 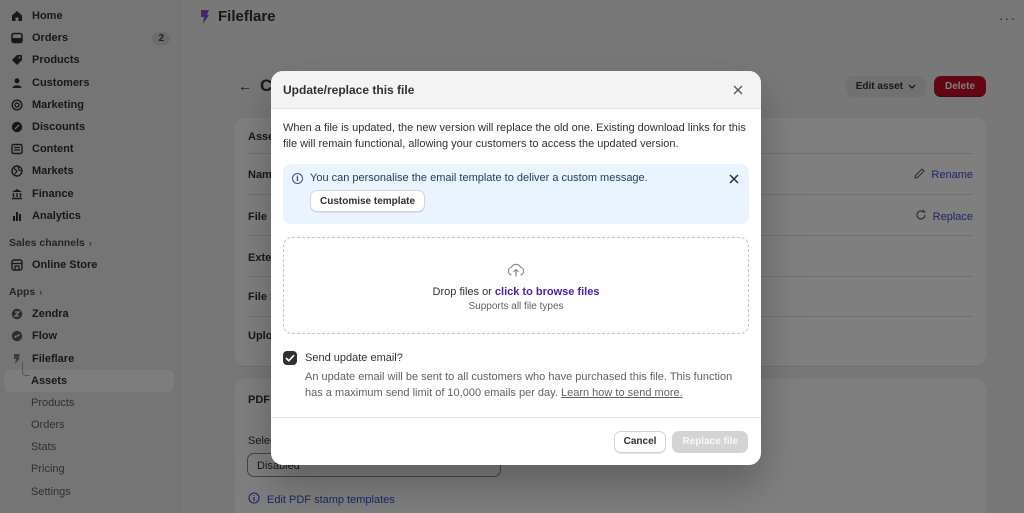 What do you see at coordinates (622, 393) in the screenshot?
I see `learn-more-link: Learn how to send more.` at bounding box center [622, 393].